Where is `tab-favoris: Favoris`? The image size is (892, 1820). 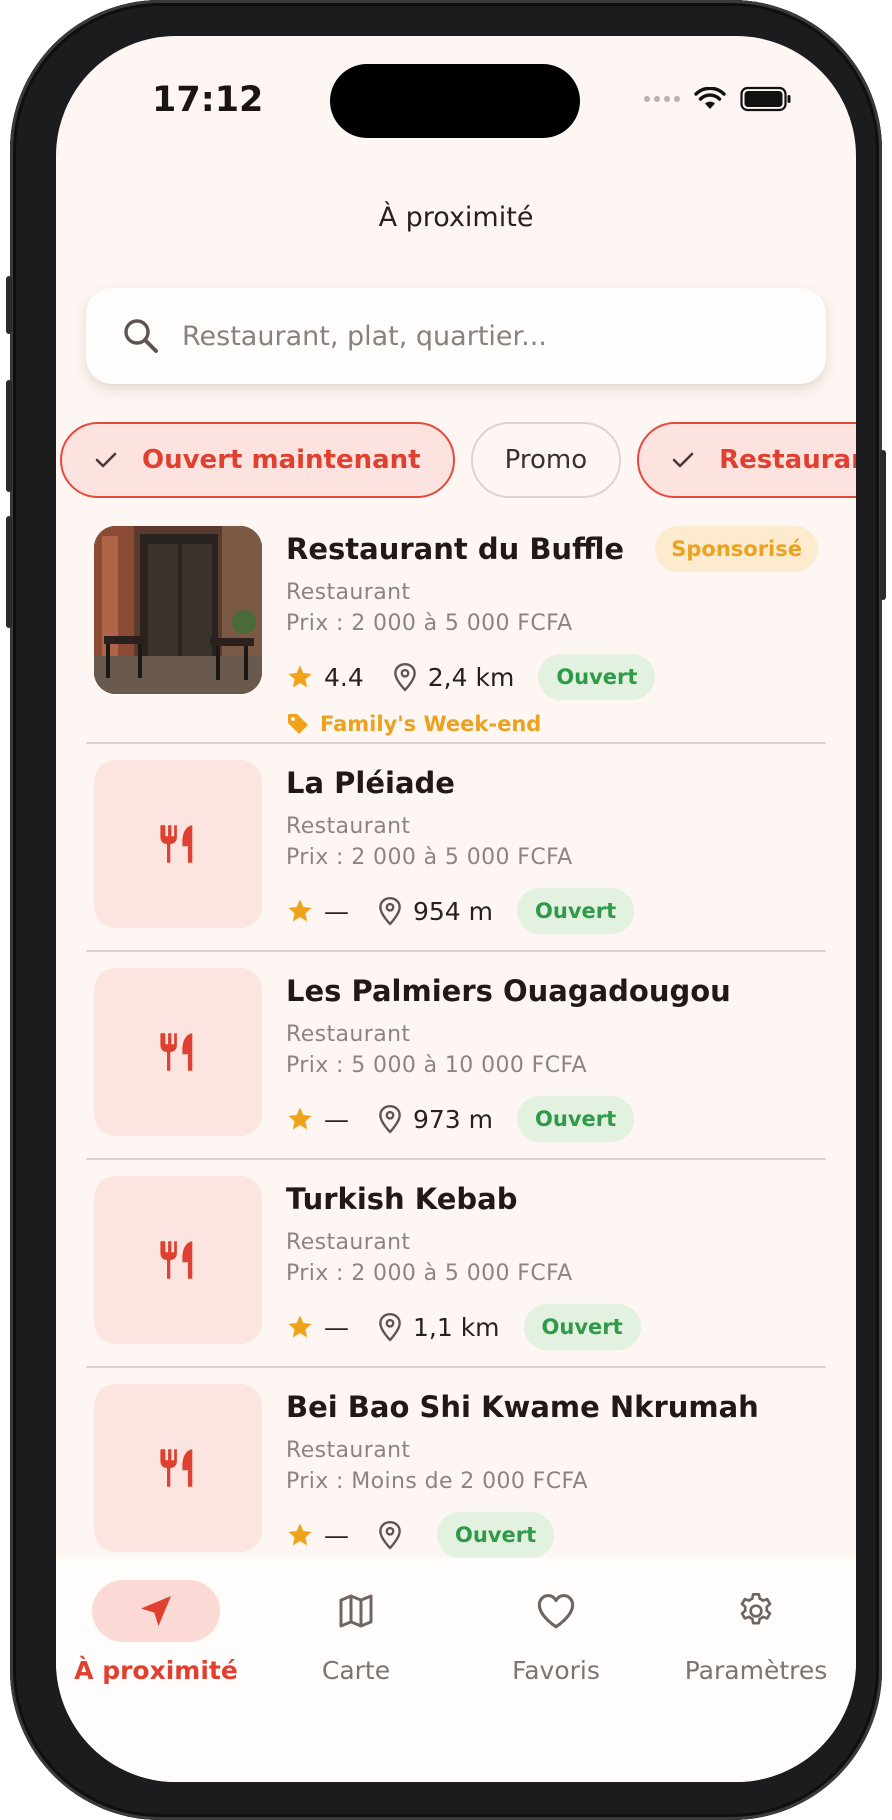 tab-favoris: Favoris is located at coordinates (556, 1638).